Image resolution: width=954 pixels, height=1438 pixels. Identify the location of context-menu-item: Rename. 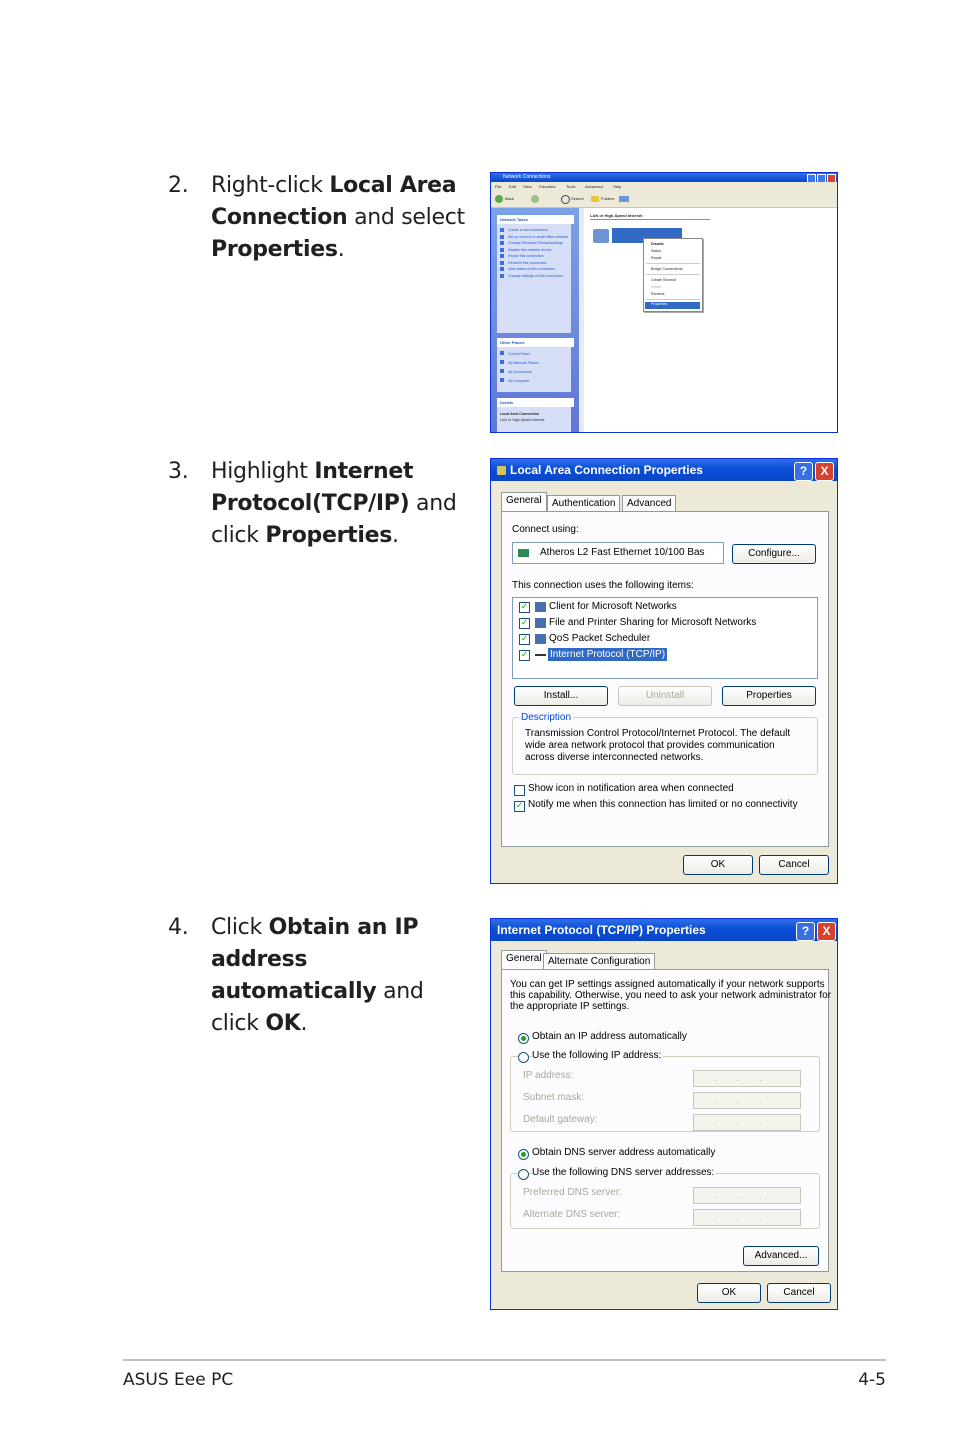
(658, 294).